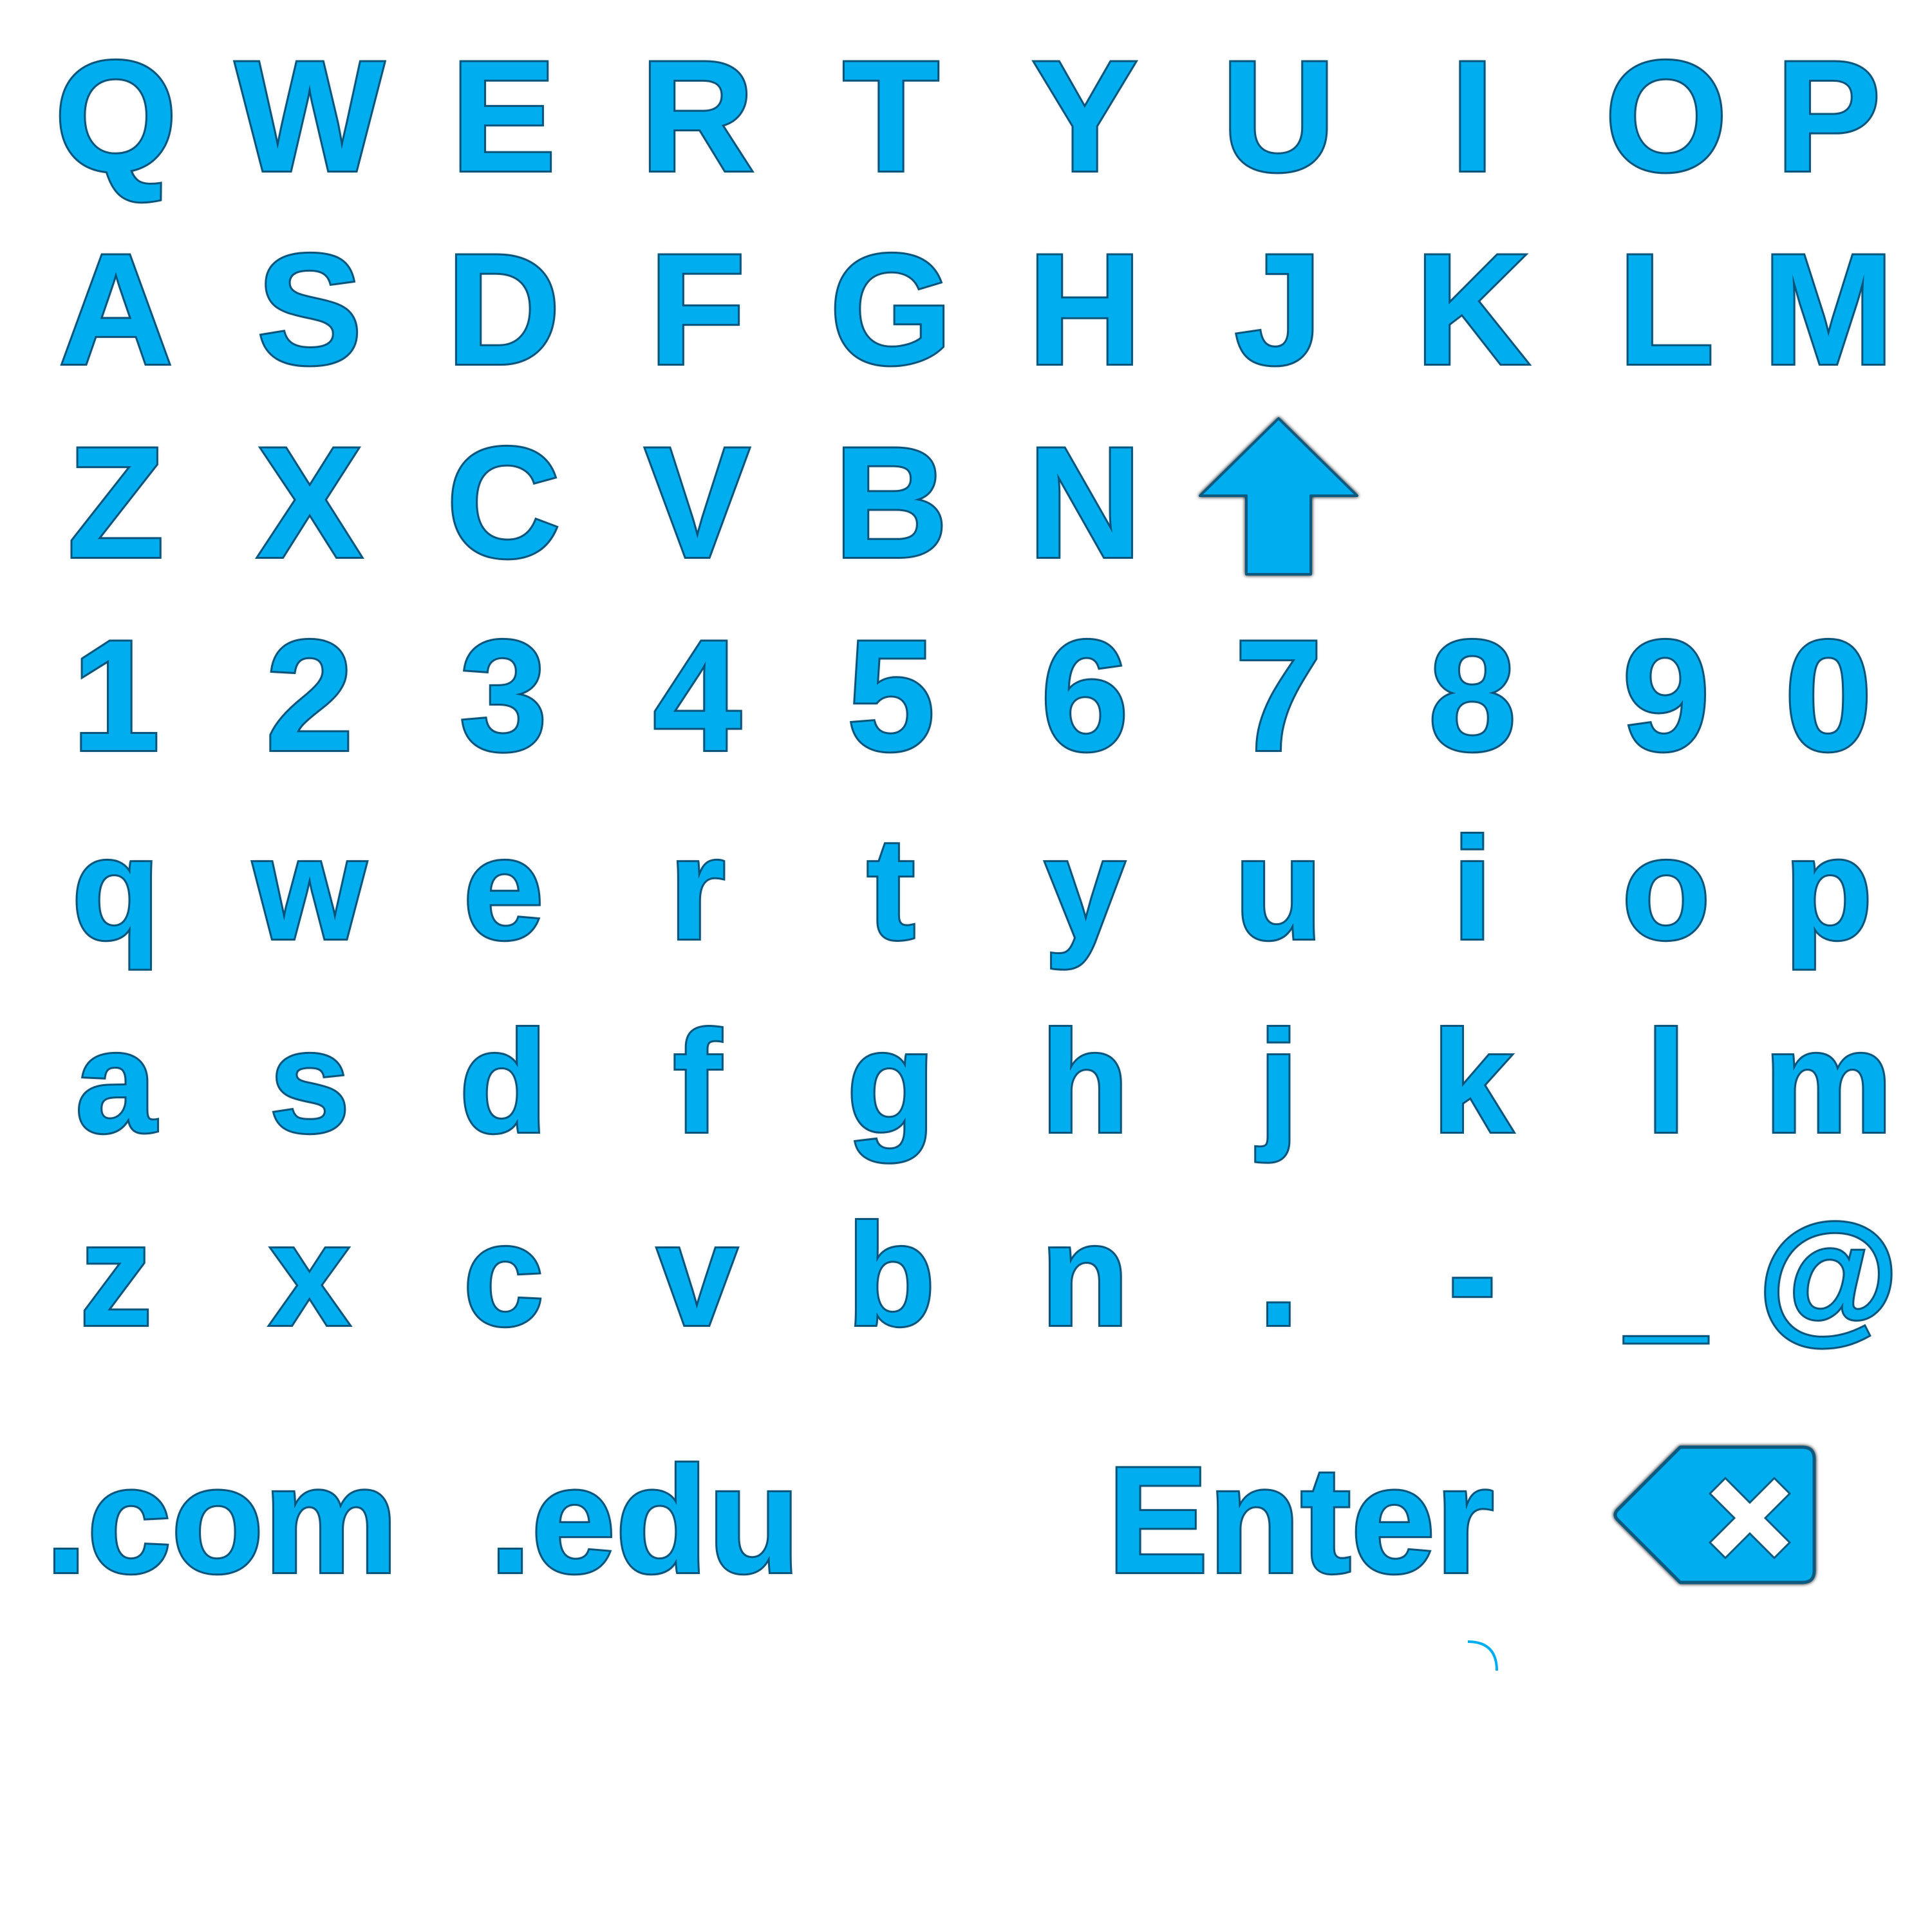 This screenshot has height=1932, width=1932. What do you see at coordinates (1829, 889) in the screenshot?
I see `key-p: p` at bounding box center [1829, 889].